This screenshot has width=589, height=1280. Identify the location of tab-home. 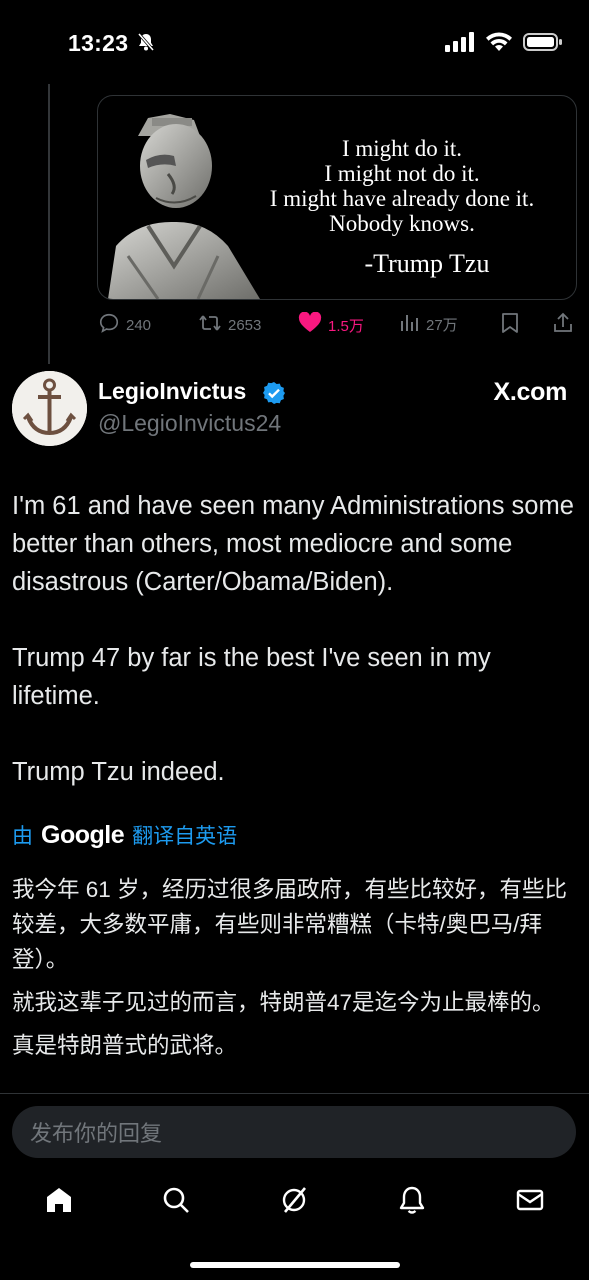
(59, 1202).